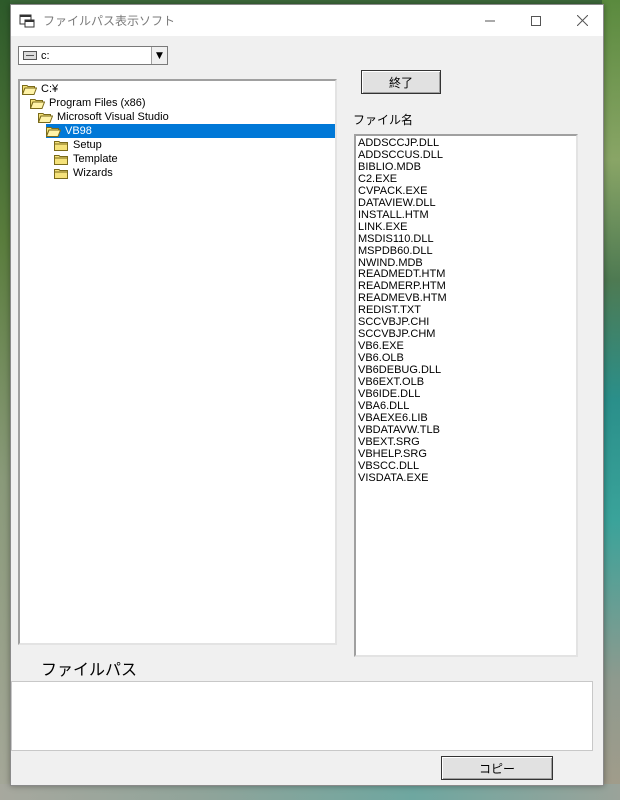 The height and width of the screenshot is (800, 620). I want to click on directory-item: VB98, so click(190, 131).